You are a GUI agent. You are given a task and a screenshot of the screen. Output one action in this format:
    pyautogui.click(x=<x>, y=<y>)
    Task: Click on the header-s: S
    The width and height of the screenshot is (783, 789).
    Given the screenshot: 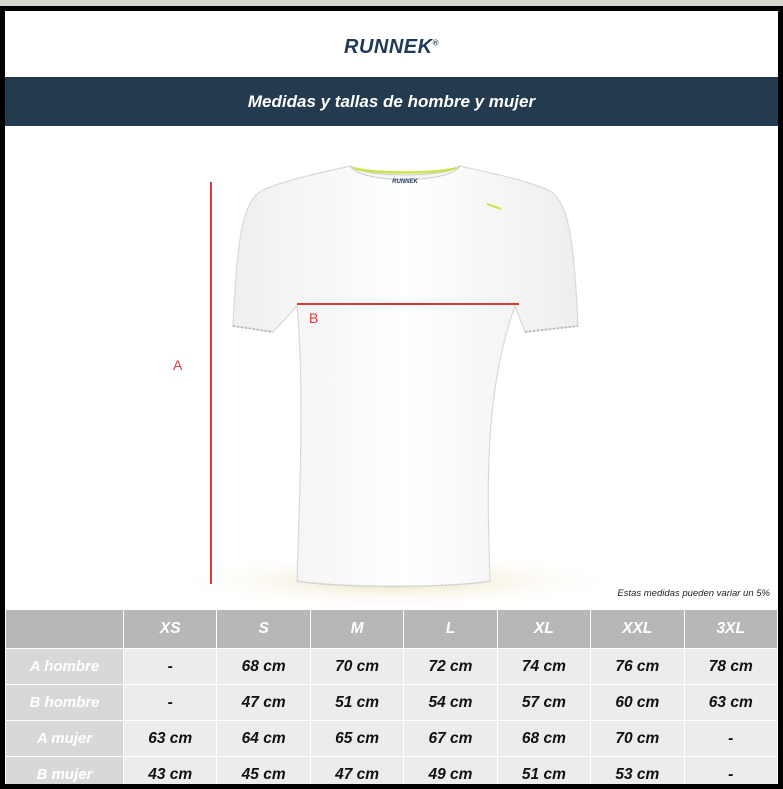 What is the action you would take?
    pyautogui.click(x=263, y=629)
    